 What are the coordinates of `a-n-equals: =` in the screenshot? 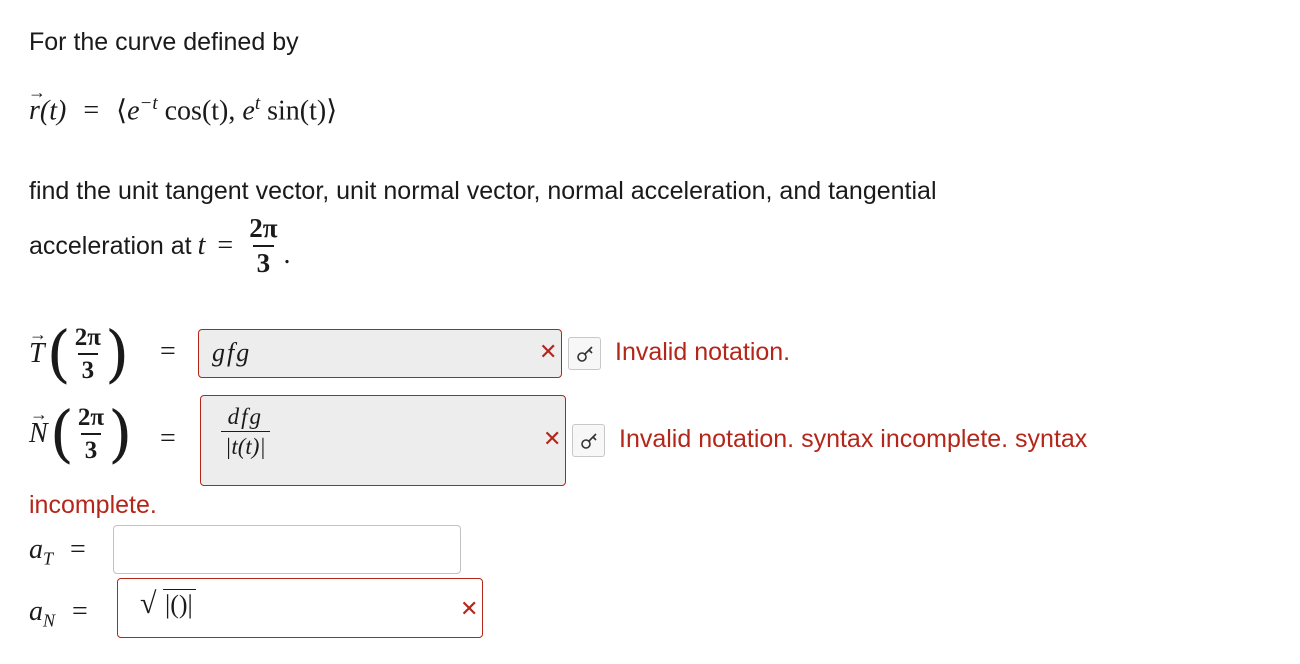 It's located at (80, 611).